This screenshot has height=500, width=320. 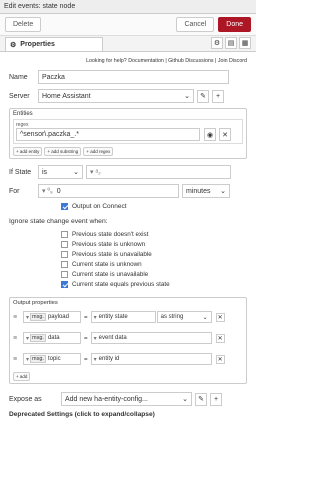 I want to click on entities-title: Entities, so click(x=23, y=114).